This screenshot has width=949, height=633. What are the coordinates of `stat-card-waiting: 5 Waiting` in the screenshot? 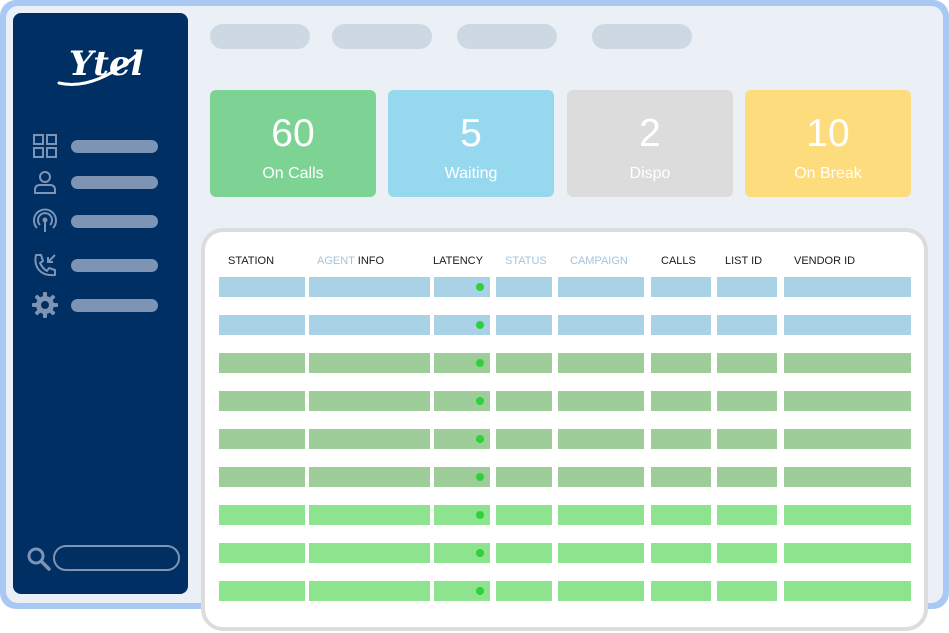 It's located at (471, 143).